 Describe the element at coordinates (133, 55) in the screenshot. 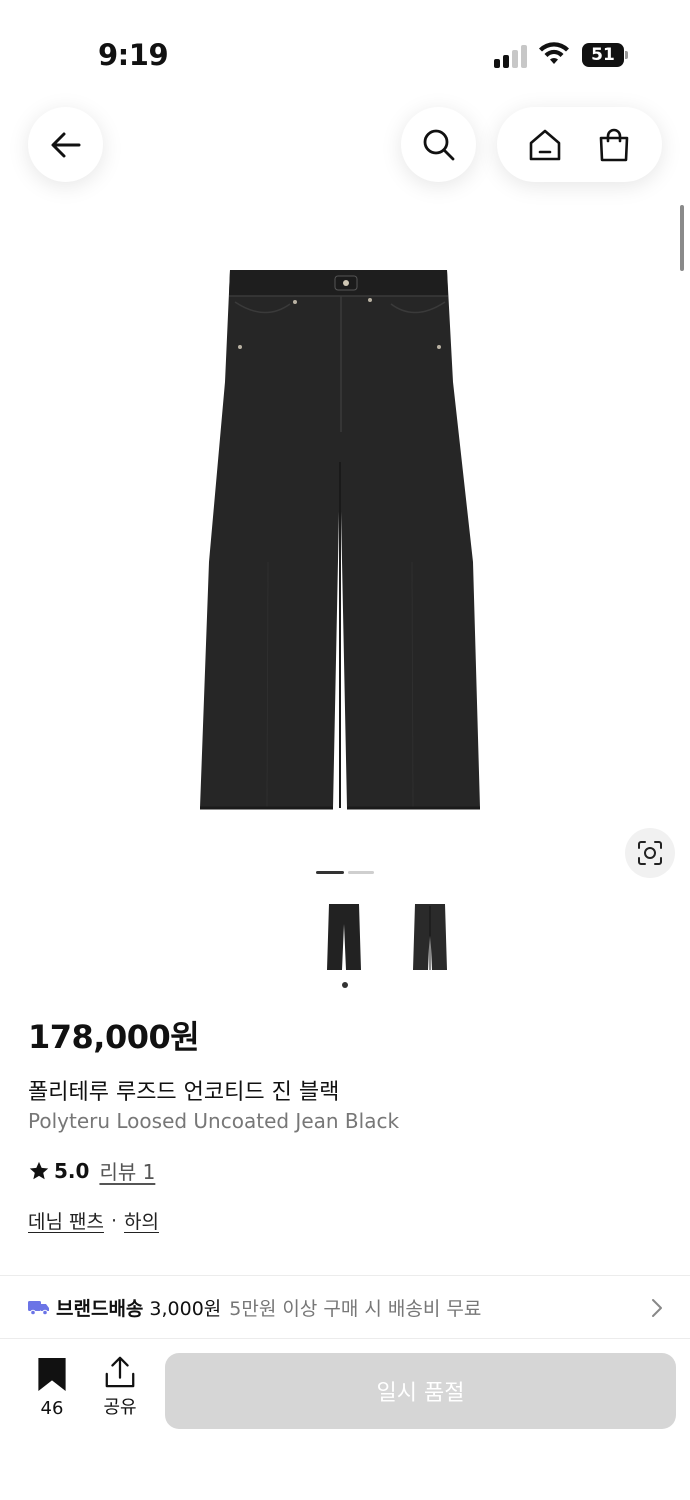

I see `status-time: 9:19` at that location.